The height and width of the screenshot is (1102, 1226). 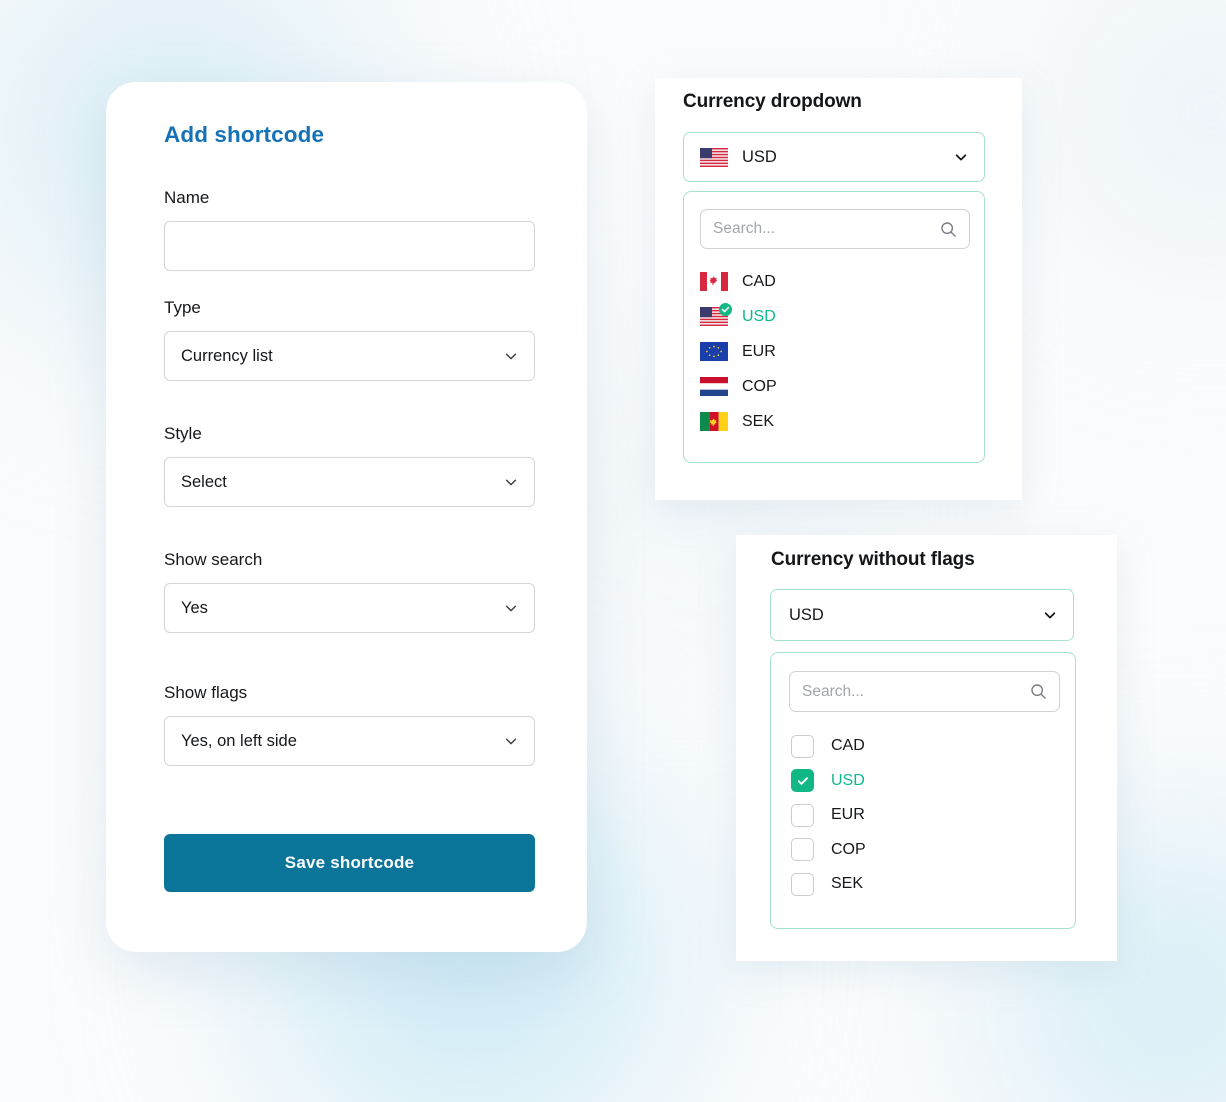 I want to click on show-search-select-value: Yes, so click(x=194, y=607).